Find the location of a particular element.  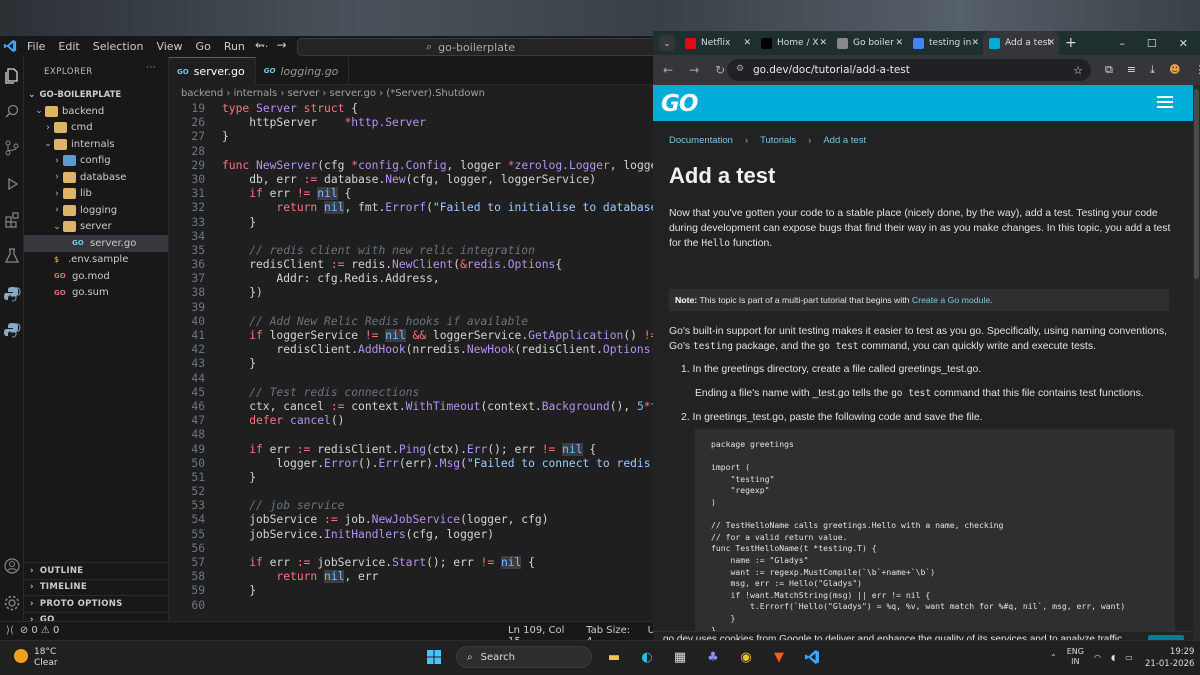

browser-tab: Netflix ✕ is located at coordinates (717, 43).